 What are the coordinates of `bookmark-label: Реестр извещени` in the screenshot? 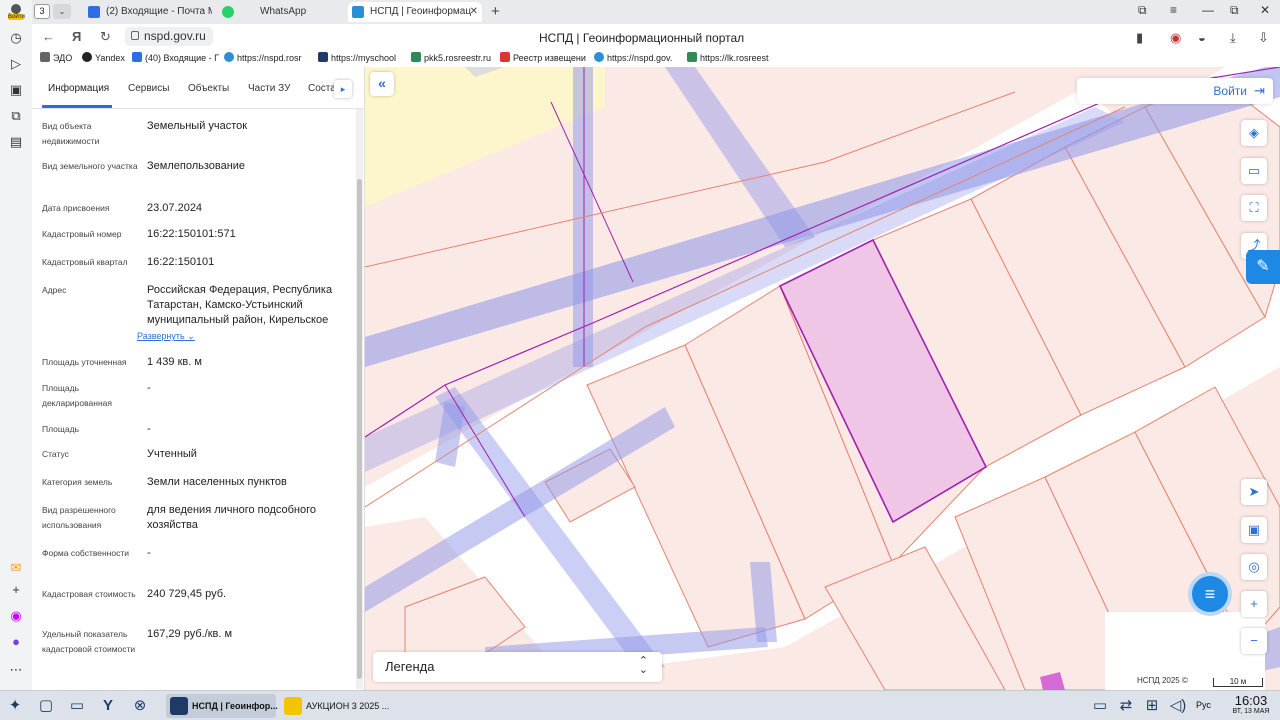 It's located at (549, 58).